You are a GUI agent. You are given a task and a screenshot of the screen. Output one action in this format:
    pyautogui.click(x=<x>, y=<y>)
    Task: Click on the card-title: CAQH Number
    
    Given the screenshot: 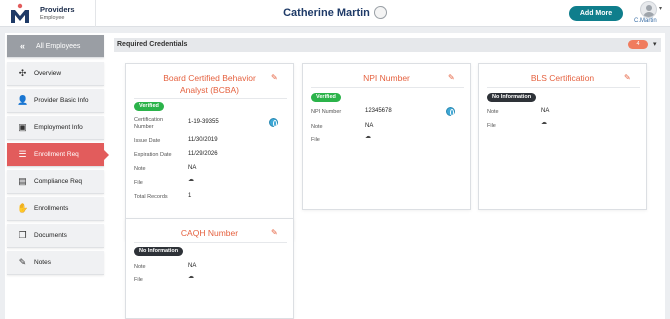 What is the action you would take?
    pyautogui.click(x=209, y=233)
    